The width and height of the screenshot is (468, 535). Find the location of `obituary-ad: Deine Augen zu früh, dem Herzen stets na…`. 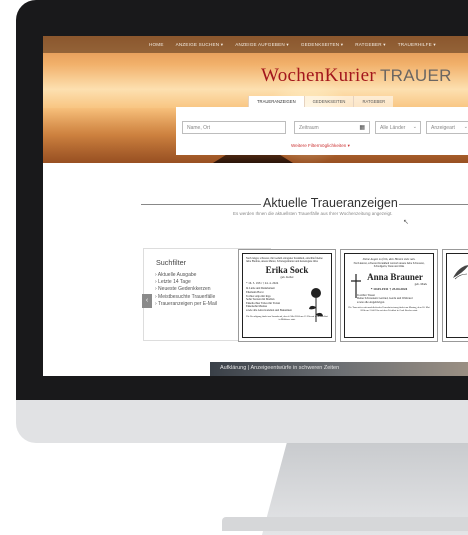

obituary-ad: Deine Augen zu früh, dem Herzen stets na… is located at coordinates (389, 295).